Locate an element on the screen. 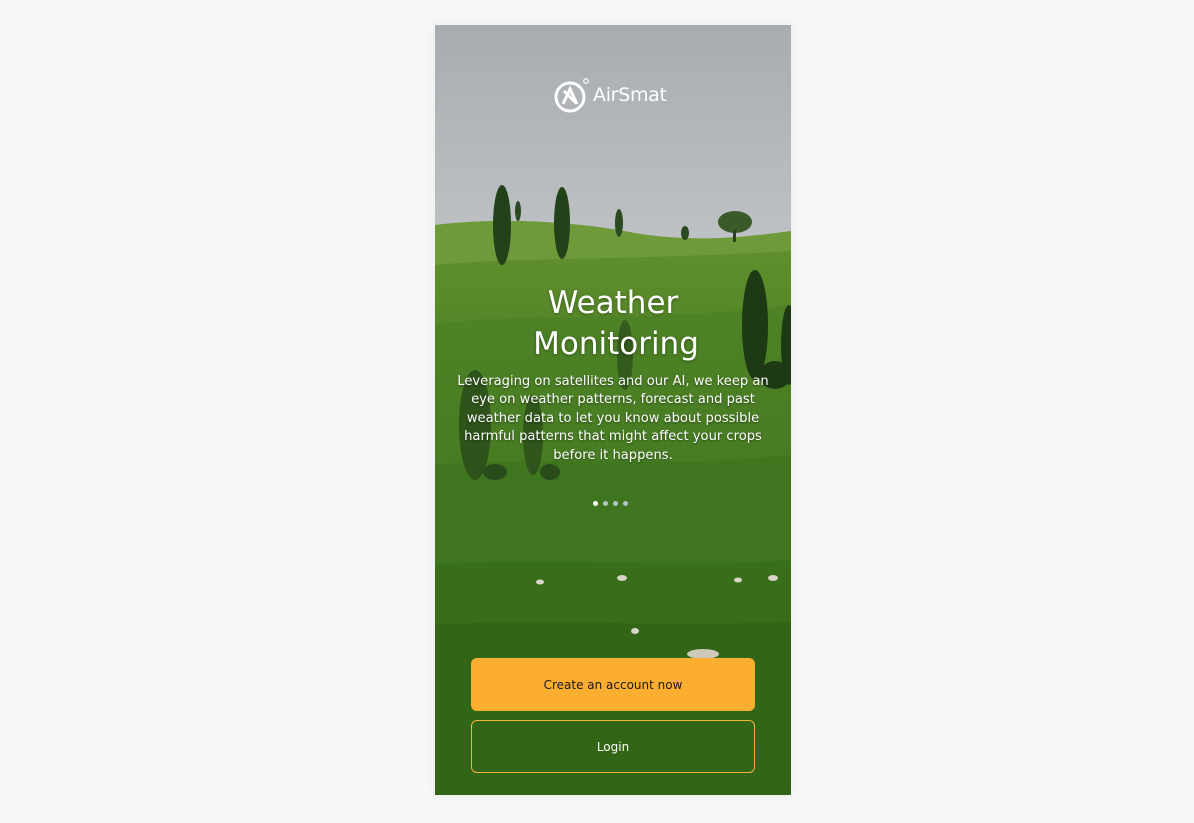 The height and width of the screenshot is (823, 1194). create-account-button-label: Create an account now is located at coordinates (613, 684).